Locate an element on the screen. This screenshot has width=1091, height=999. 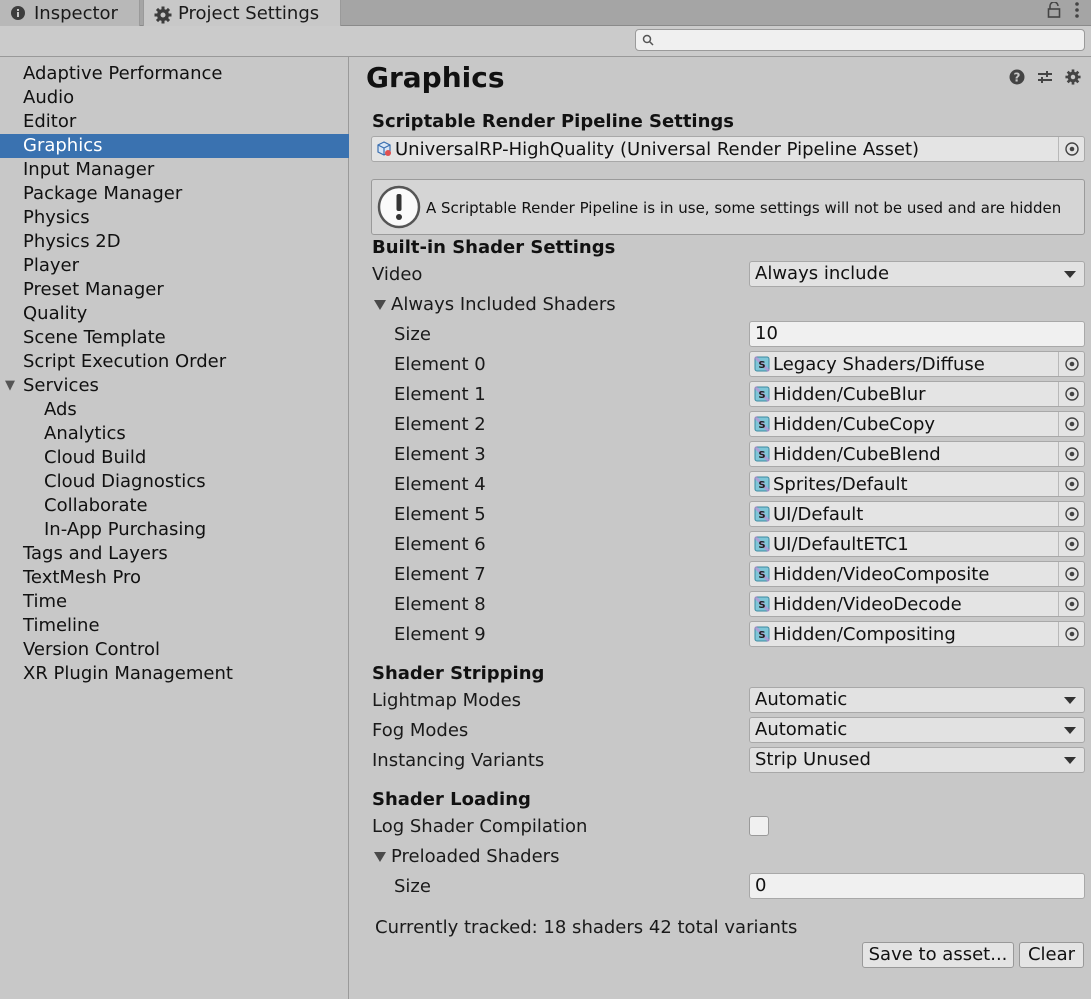
sidebar-item: Player is located at coordinates (174, 266).